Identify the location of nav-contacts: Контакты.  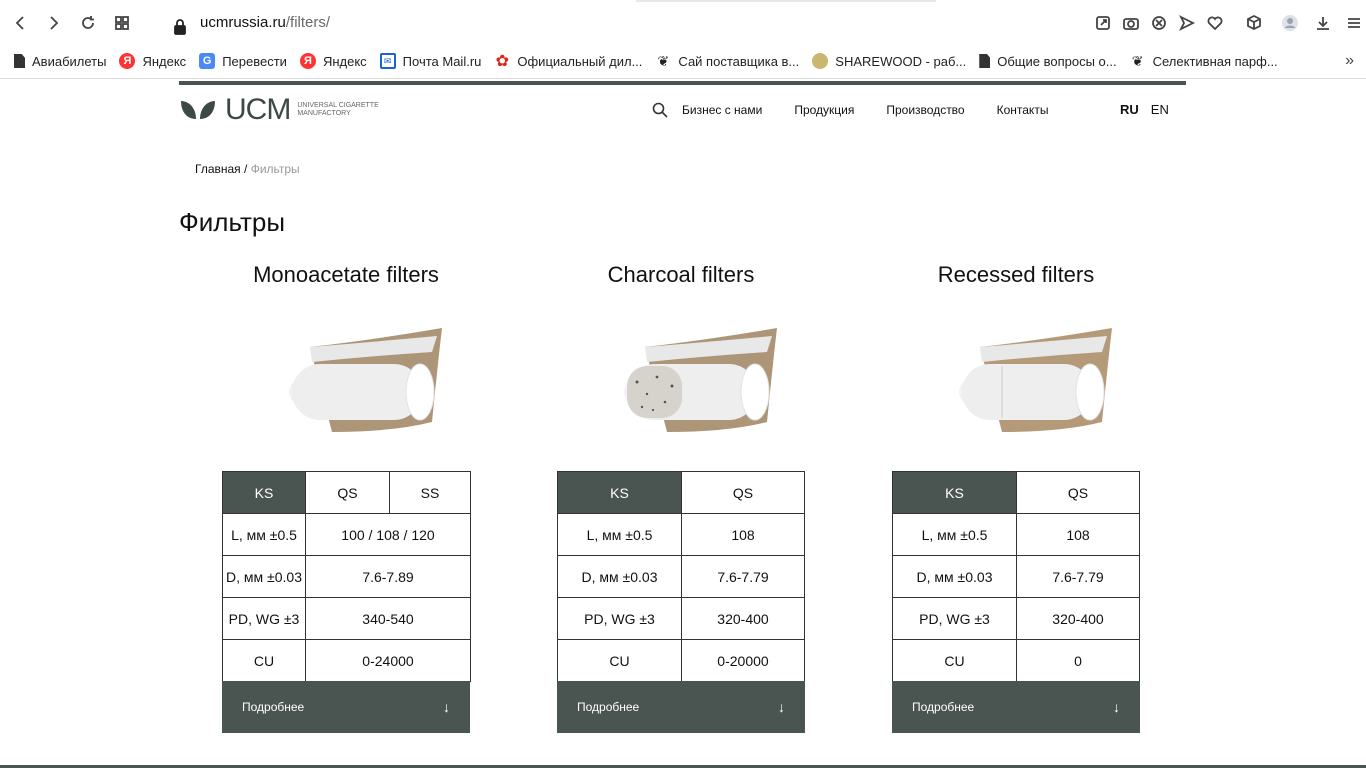
(1023, 110).